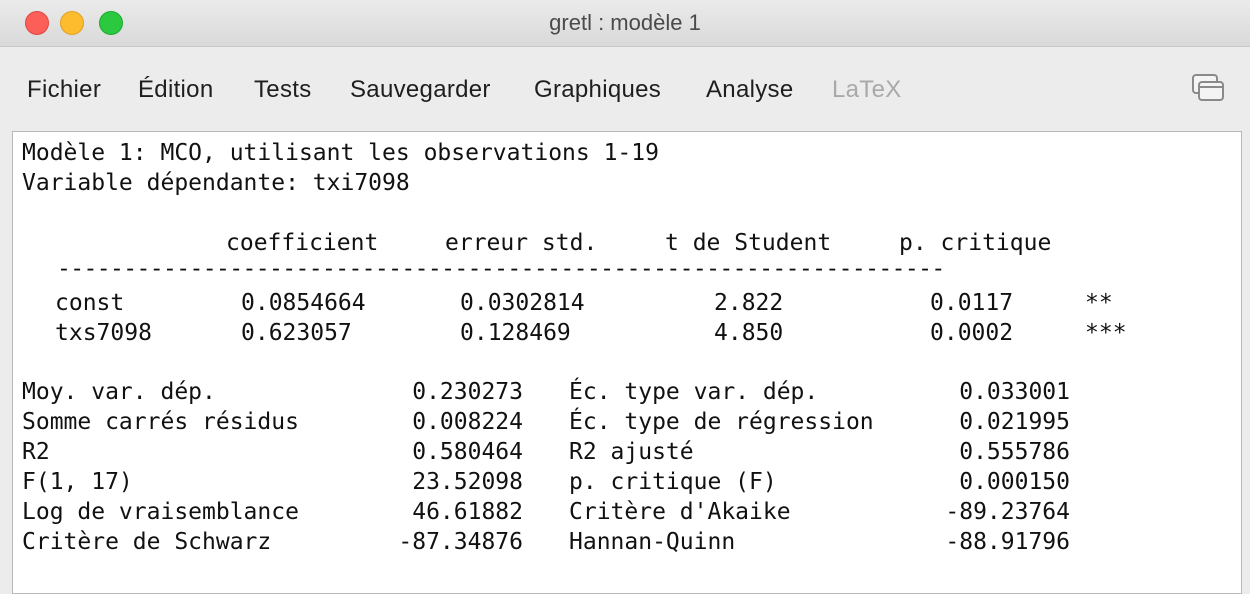  Describe the element at coordinates (467, 512) in the screenshot. I see `stat-value: 46.61882` at that location.